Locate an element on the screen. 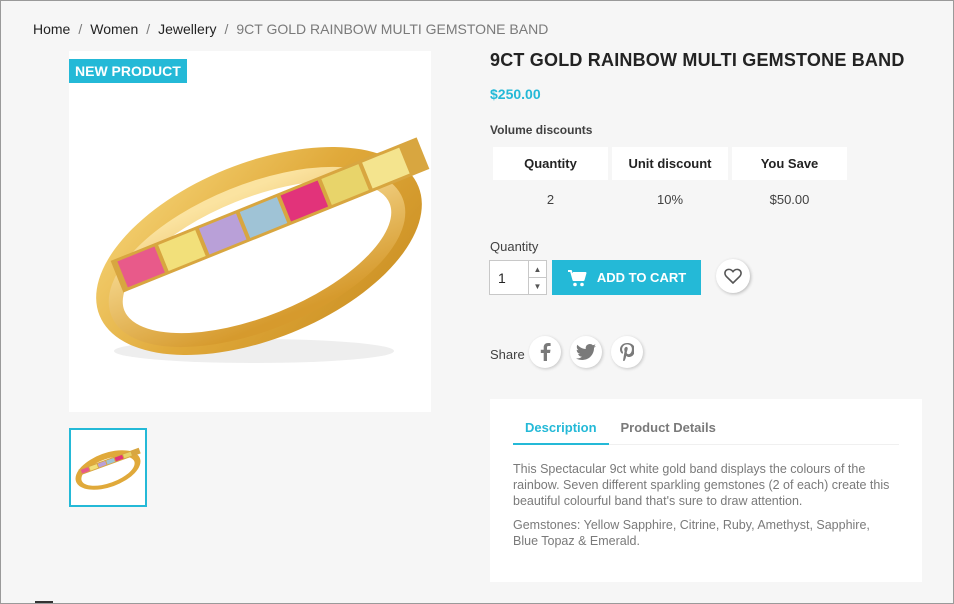 Image resolution: width=954 pixels, height=604 pixels. cell-unit-discount: 10% is located at coordinates (670, 199).